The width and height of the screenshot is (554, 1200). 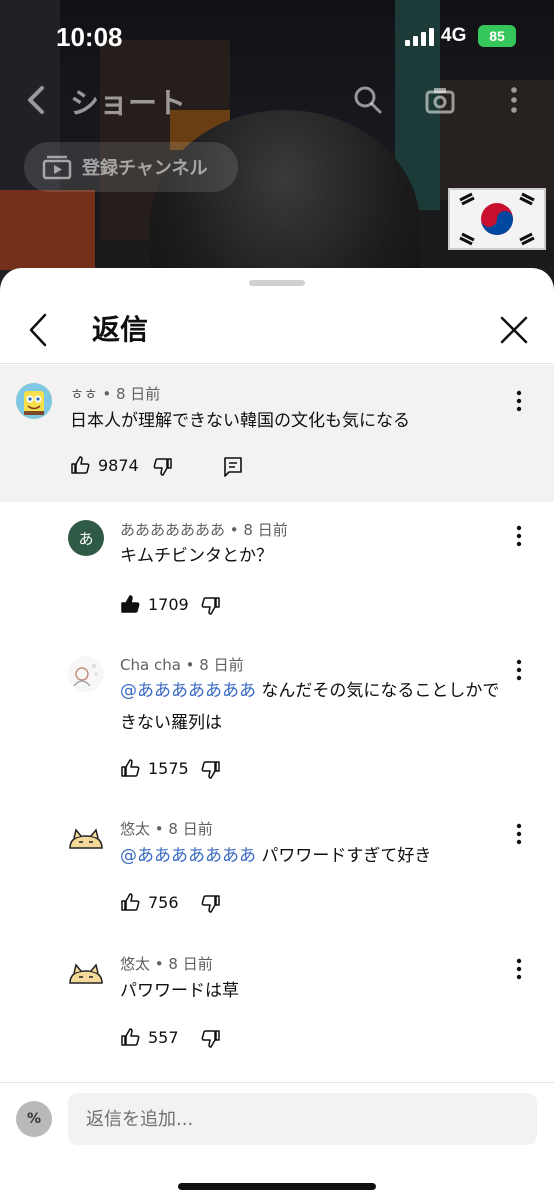 What do you see at coordinates (346, 856) in the screenshot?
I see `comment-body: パワワードすぎて好き` at bounding box center [346, 856].